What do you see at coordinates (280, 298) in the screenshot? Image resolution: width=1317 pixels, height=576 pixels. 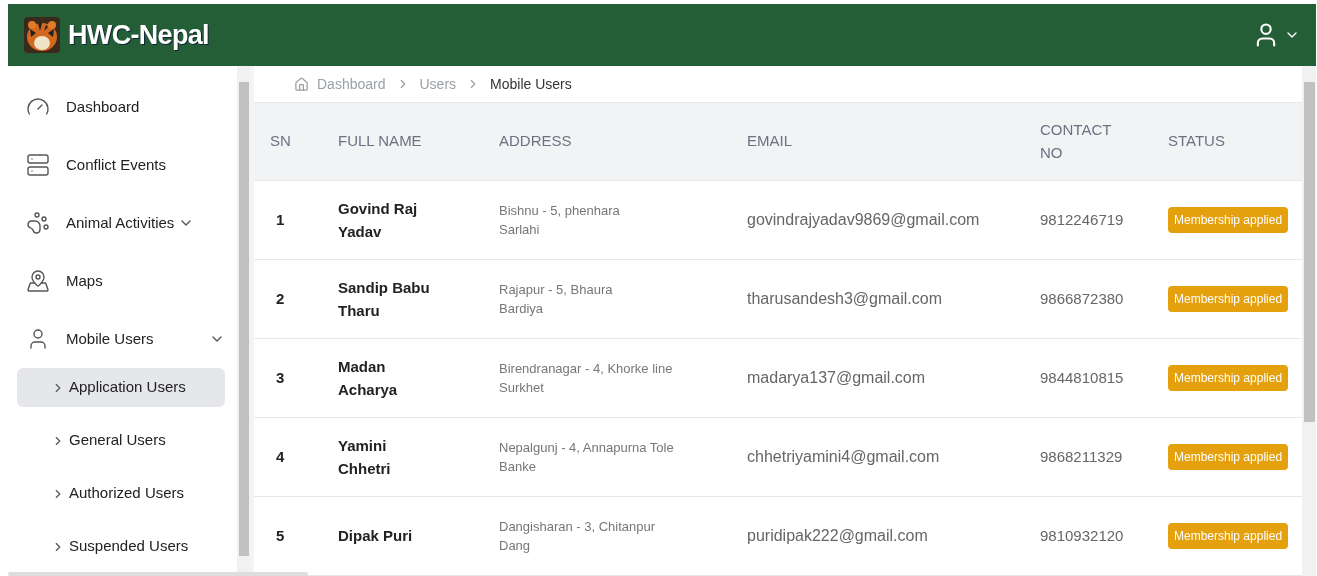 I see `table-cell: 2` at bounding box center [280, 298].